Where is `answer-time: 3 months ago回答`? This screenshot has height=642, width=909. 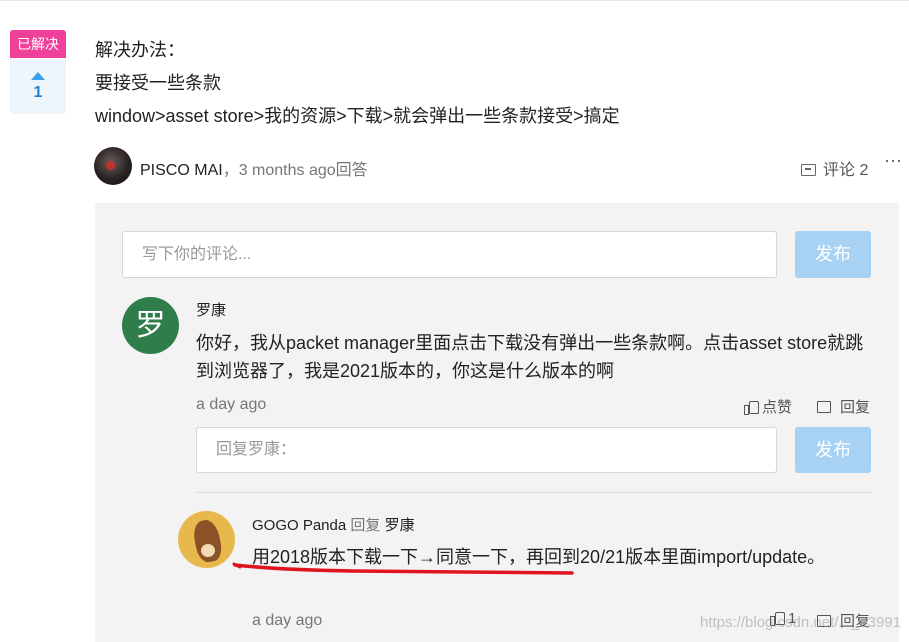 answer-time: 3 months ago回答 is located at coordinates (303, 170).